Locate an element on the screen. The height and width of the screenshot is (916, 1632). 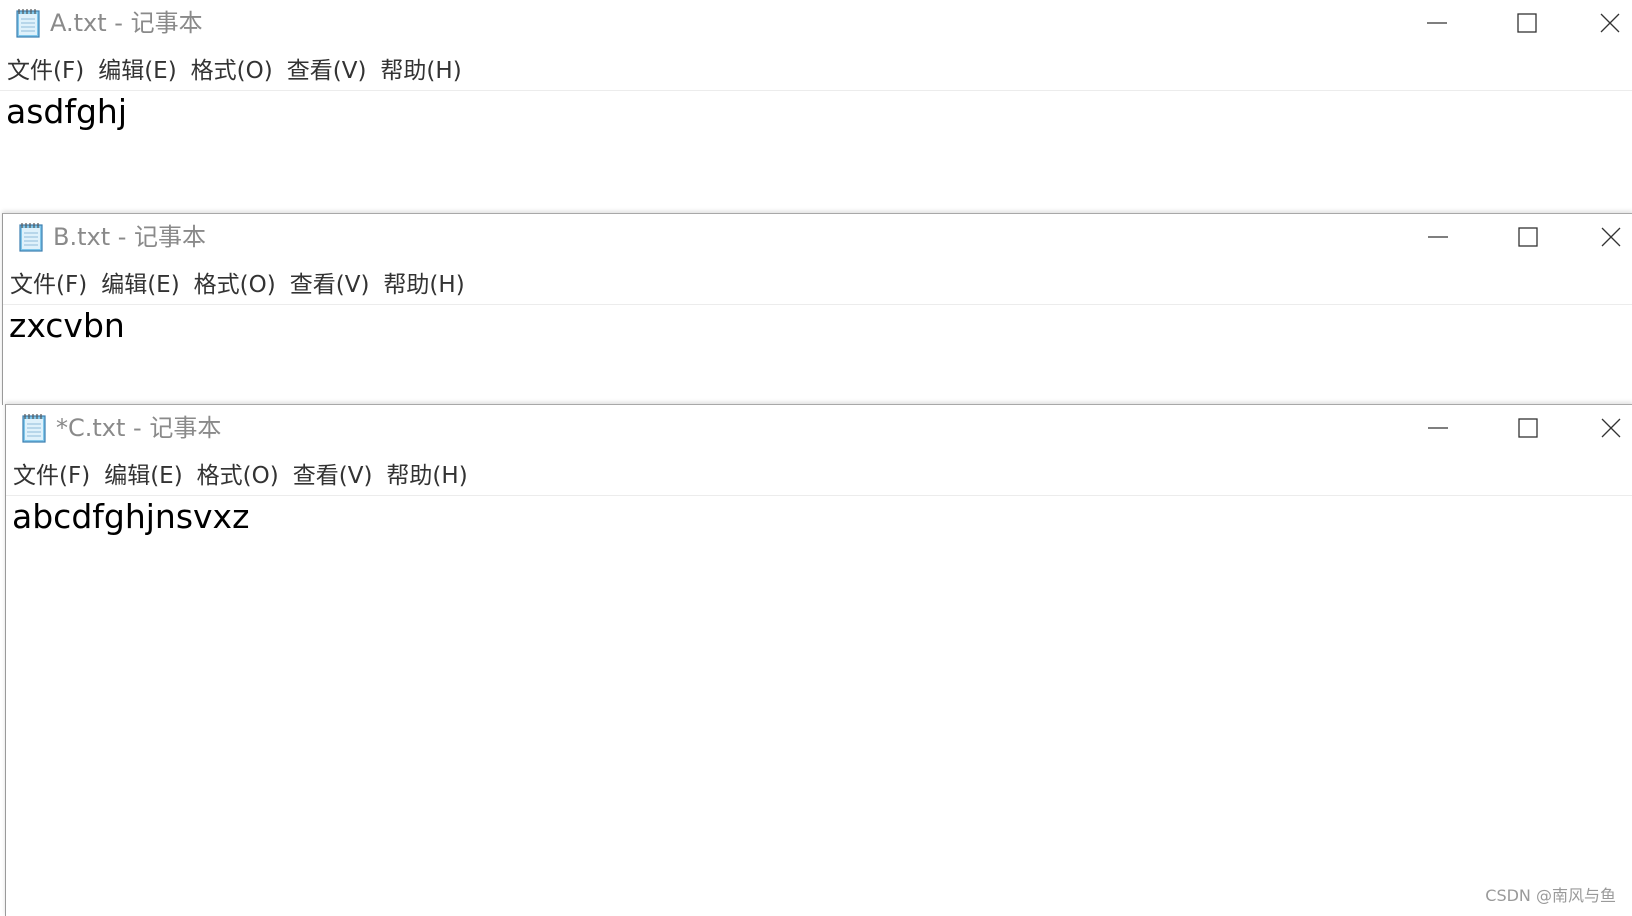
window-title: A.txt - 记事本 is located at coordinates (126, 23).